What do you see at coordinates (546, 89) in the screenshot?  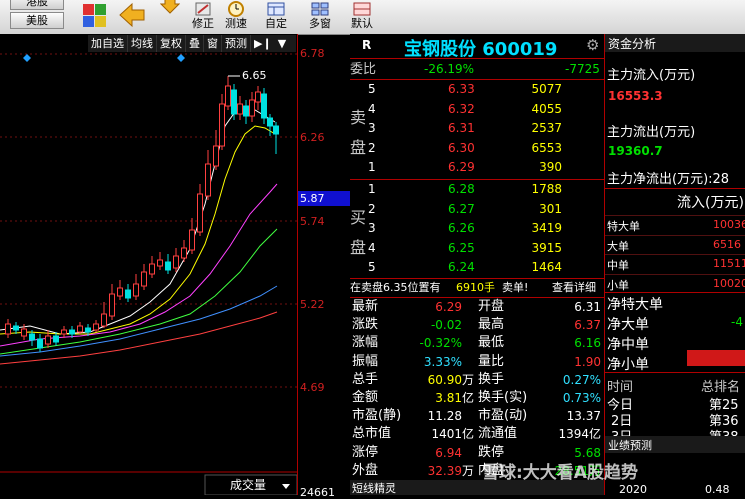 I see `order-volume: 5077` at bounding box center [546, 89].